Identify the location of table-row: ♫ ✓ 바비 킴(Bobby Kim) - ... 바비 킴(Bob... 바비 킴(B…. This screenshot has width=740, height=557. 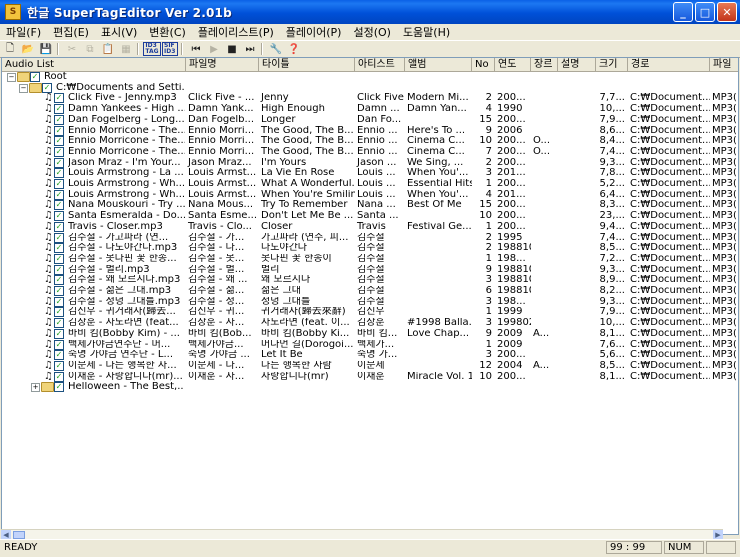
(370, 334).